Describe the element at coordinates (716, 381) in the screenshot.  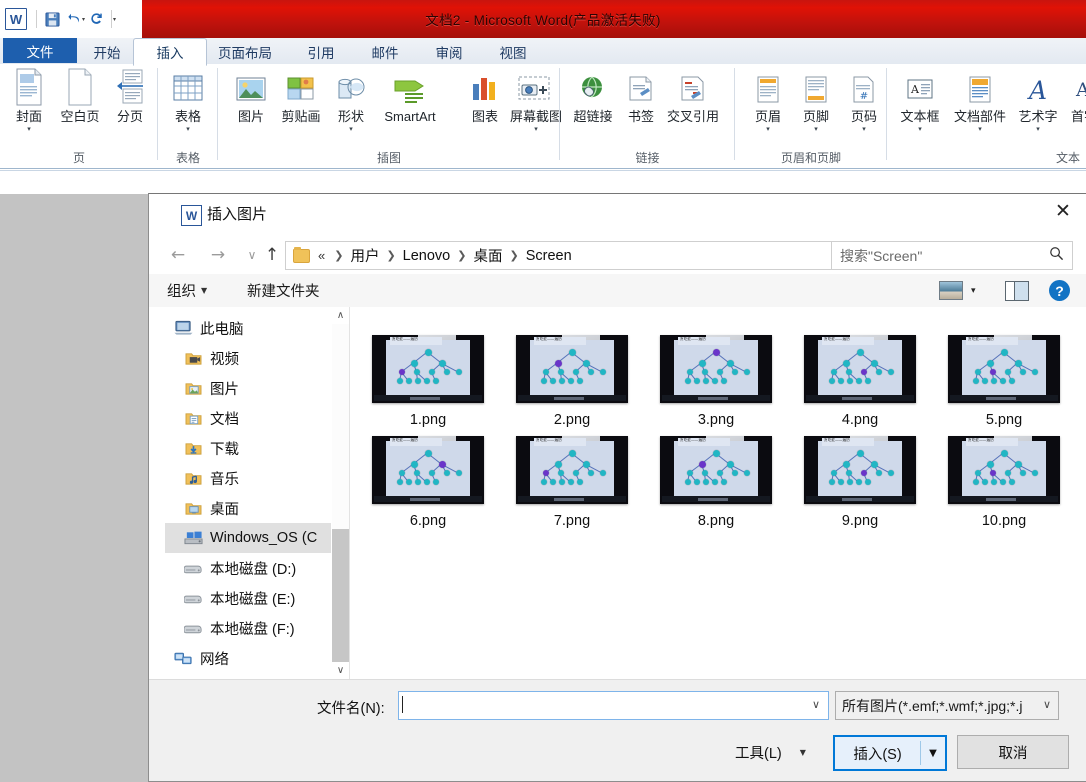
I see `file-item: 贪吃蛇——遍历 3.png` at that location.